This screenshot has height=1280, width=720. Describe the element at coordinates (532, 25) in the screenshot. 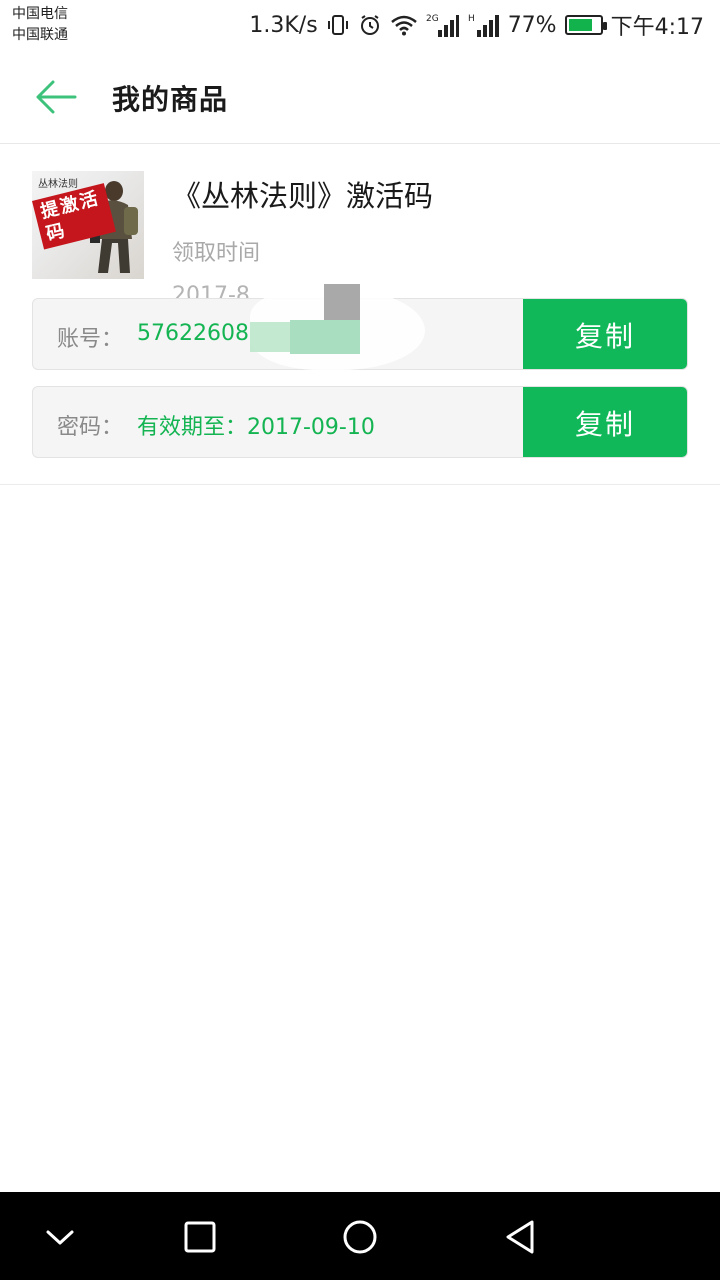

I see `battery-percent: 77%` at that location.